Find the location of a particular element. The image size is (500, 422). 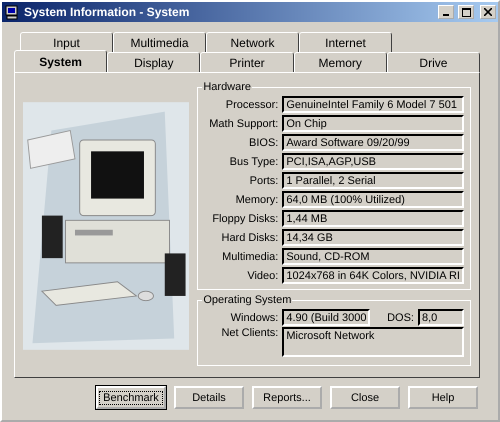

field-label: Multimedia: is located at coordinates (249, 256).